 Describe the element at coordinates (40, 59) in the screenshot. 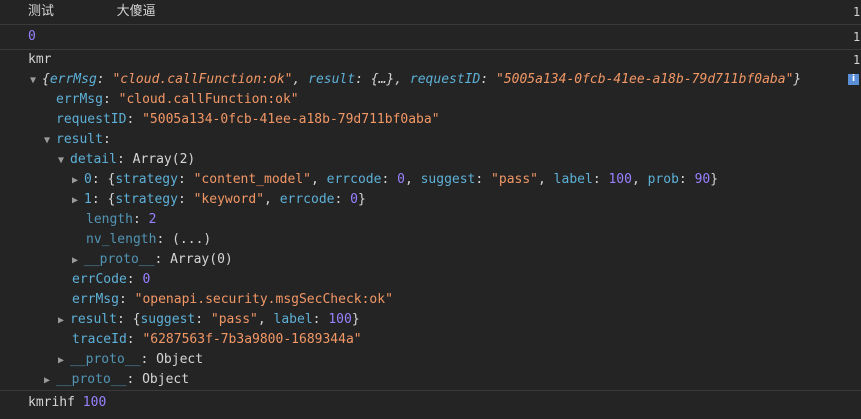

I see `log-label: kmr` at that location.